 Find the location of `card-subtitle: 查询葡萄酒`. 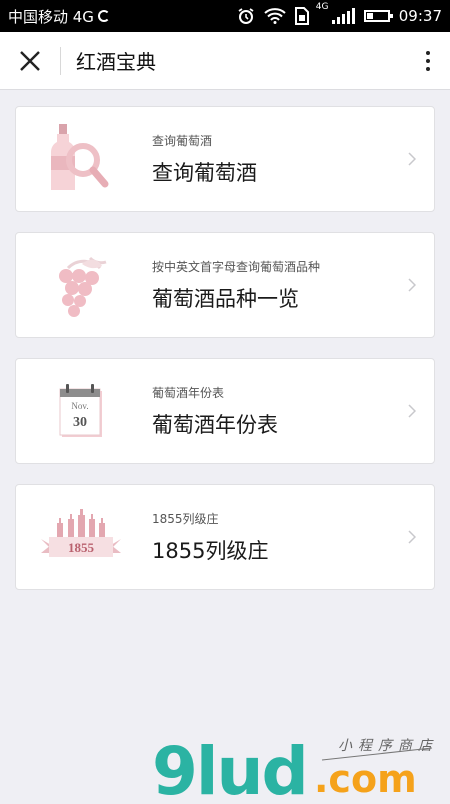

card-subtitle: 查询葡萄酒 is located at coordinates (182, 140).